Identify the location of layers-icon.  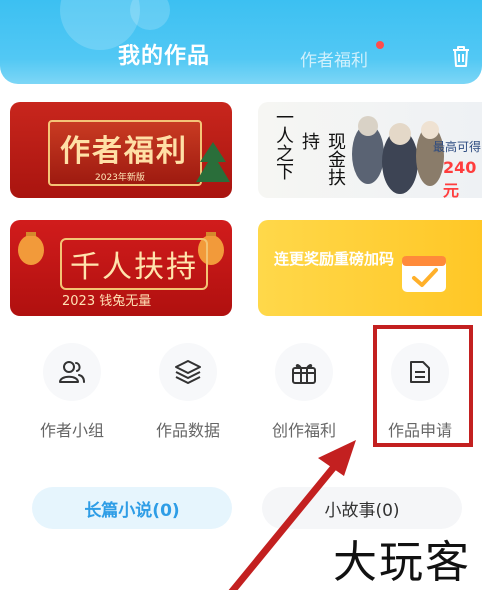
(188, 372).